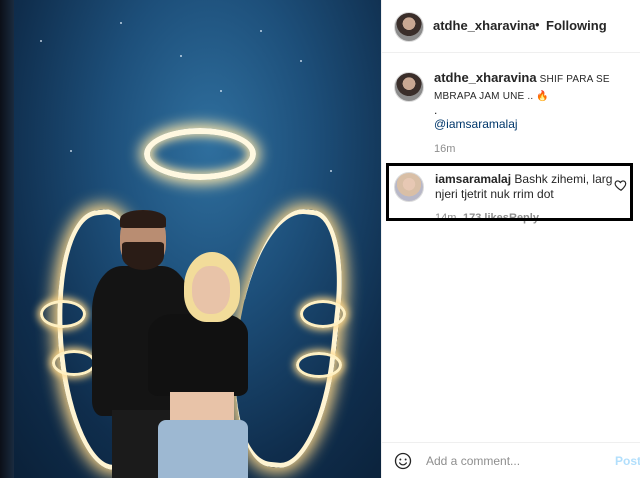 The width and height of the screenshot is (640, 479). I want to click on author-username: atdhe_xharavina, so click(484, 25).